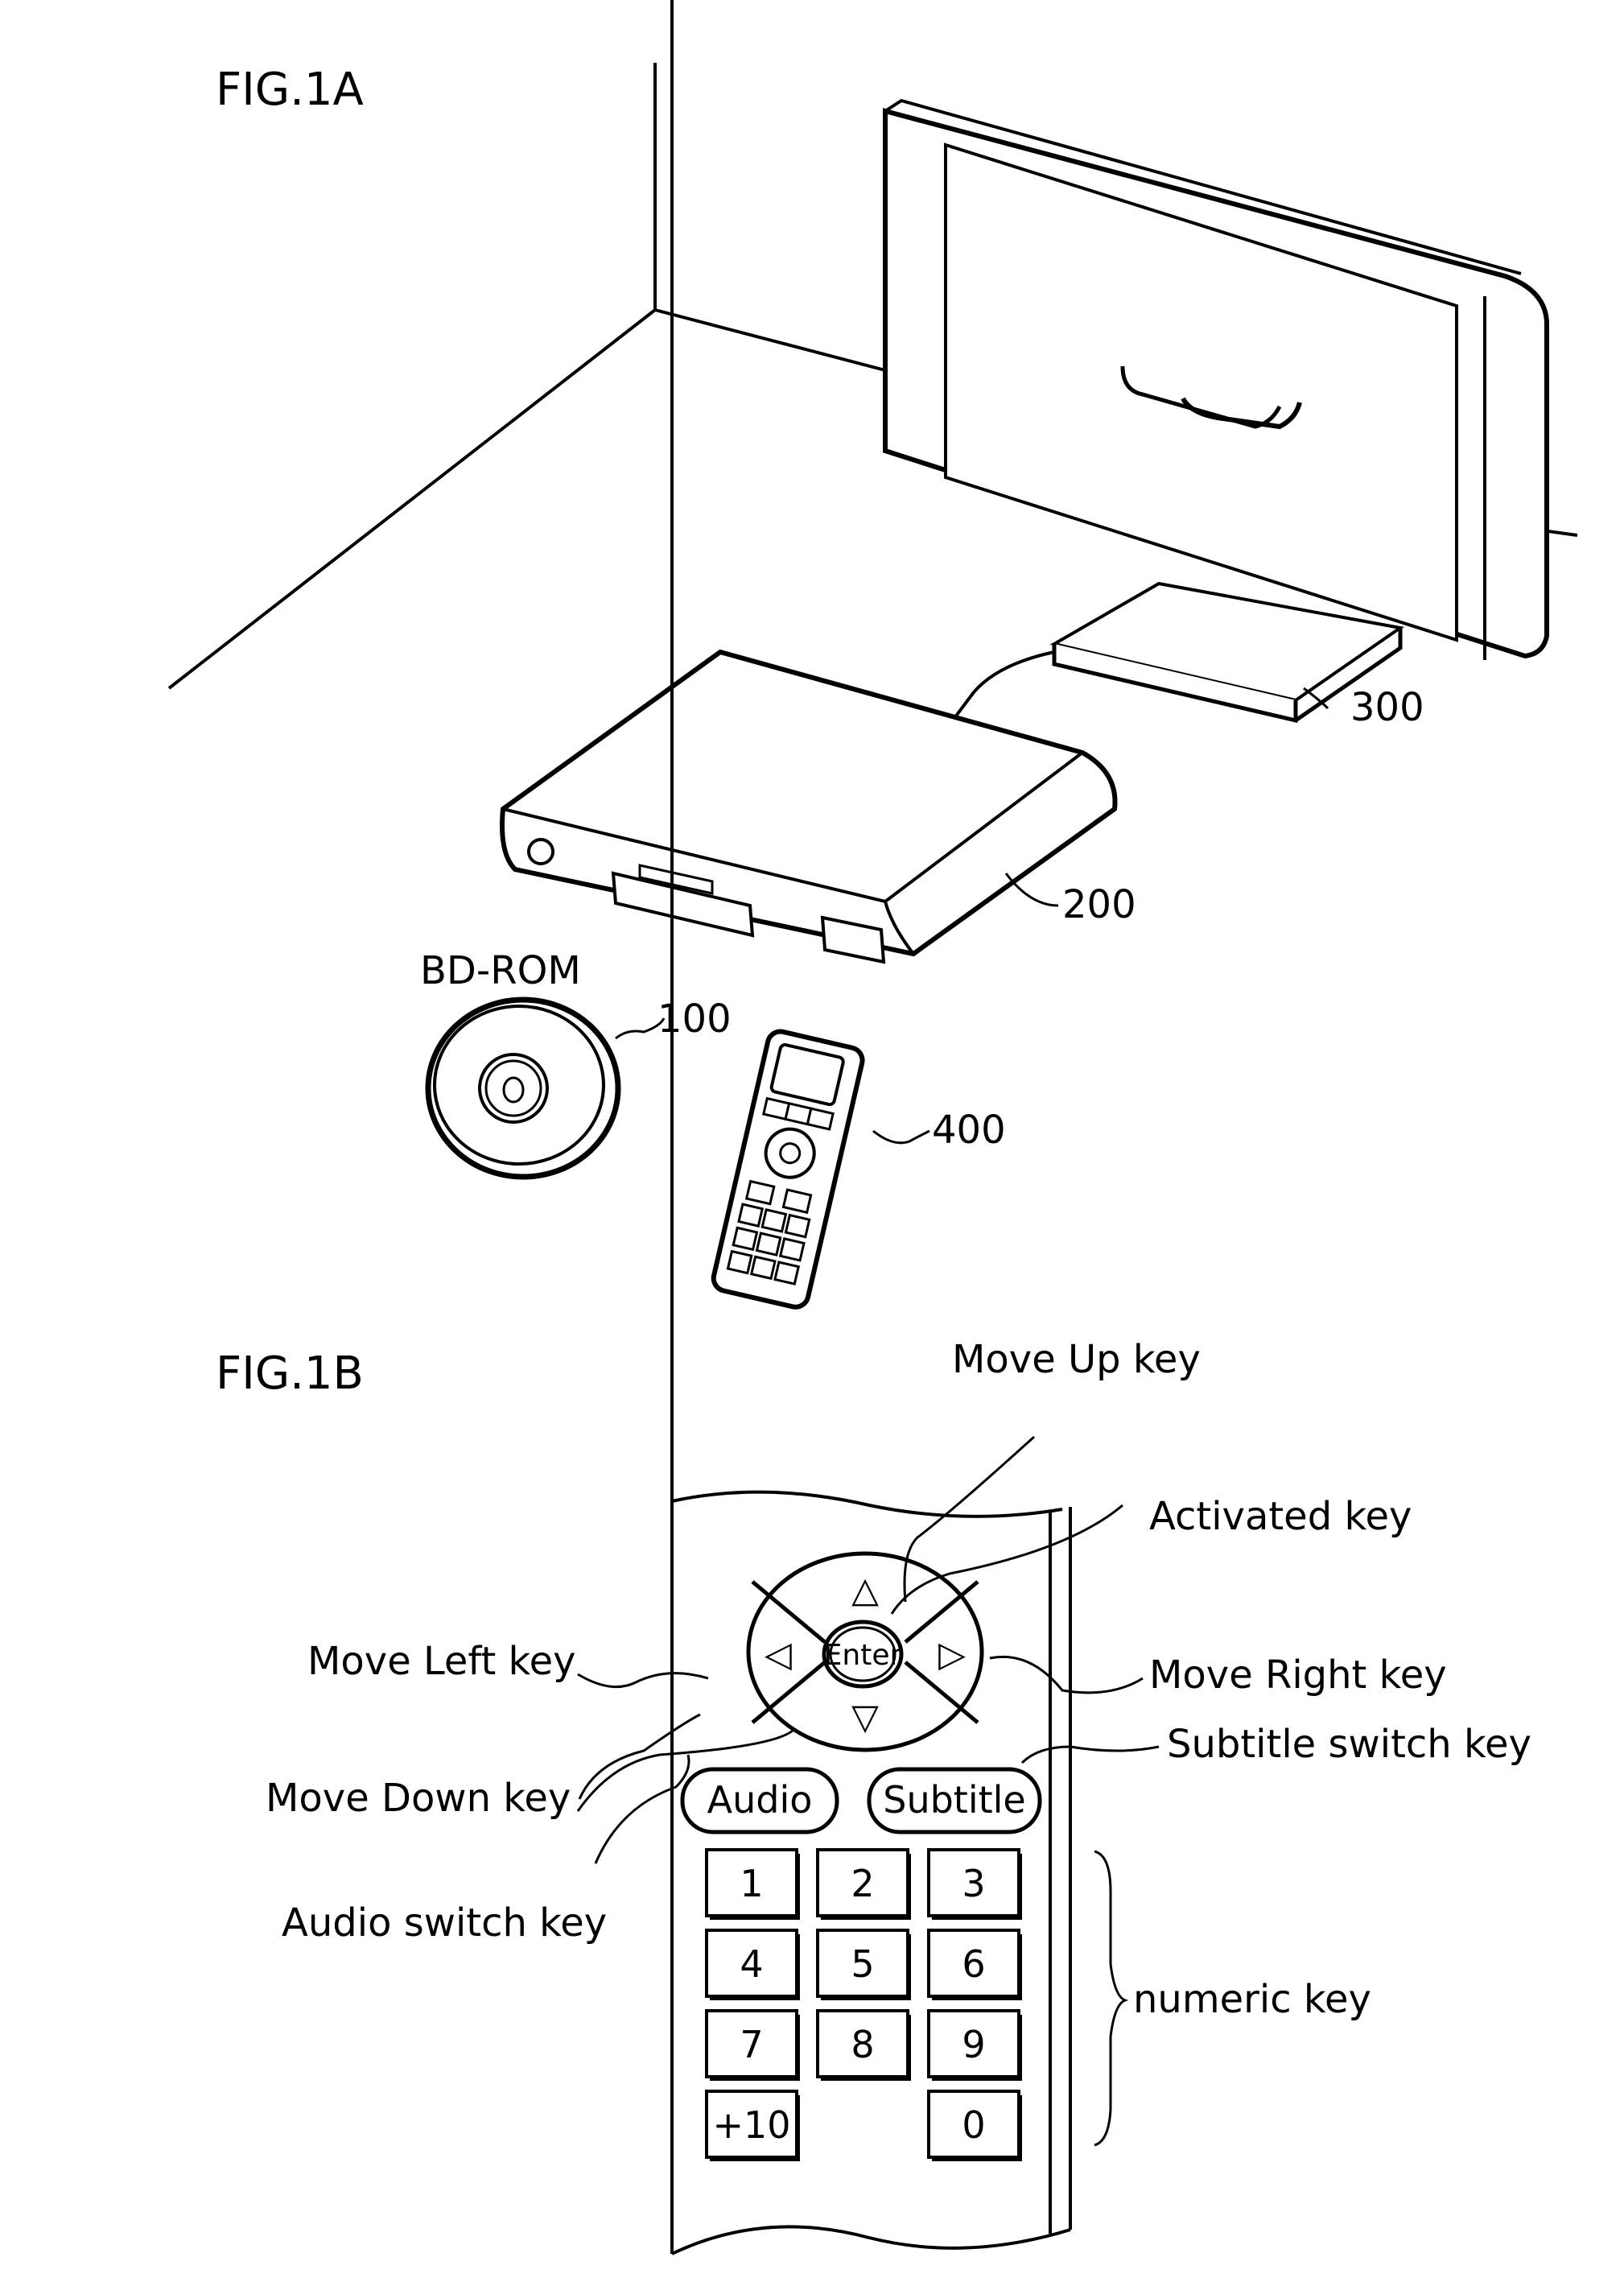  What do you see at coordinates (695, 1019) in the screenshot?
I see `ref-label-100: 100` at bounding box center [695, 1019].